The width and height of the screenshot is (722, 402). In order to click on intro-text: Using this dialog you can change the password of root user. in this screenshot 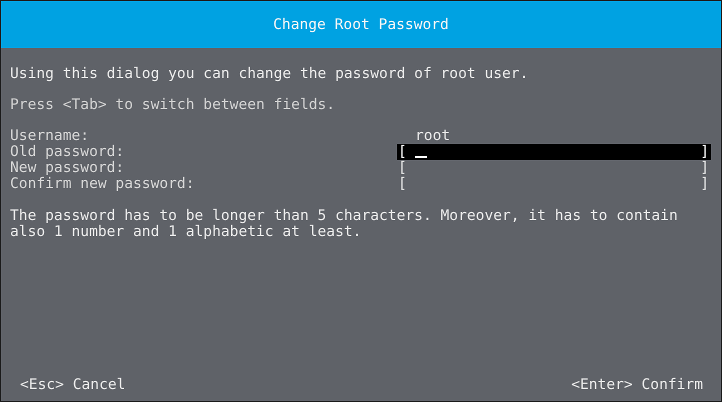, I will do `click(270, 74)`.